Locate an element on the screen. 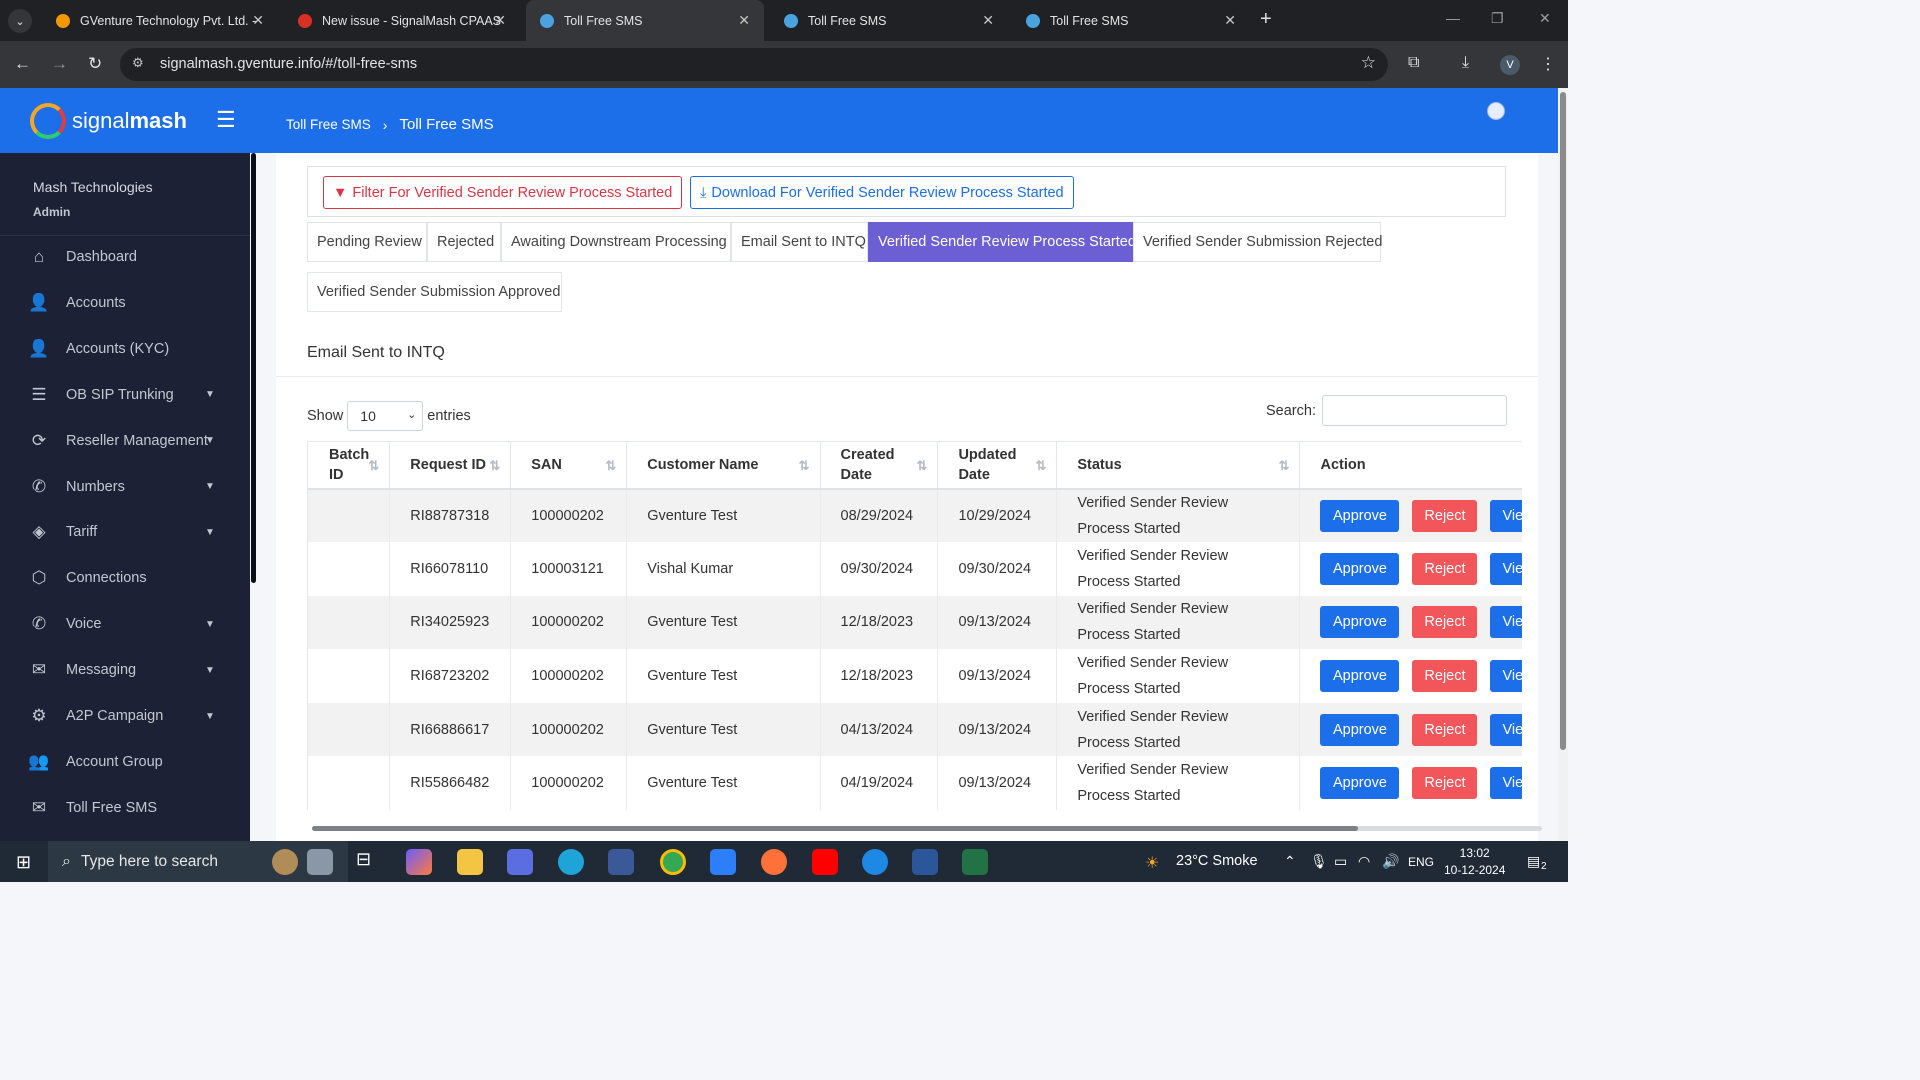 The height and width of the screenshot is (1080, 1920). wifi-icon: ◠ is located at coordinates (1364, 861).